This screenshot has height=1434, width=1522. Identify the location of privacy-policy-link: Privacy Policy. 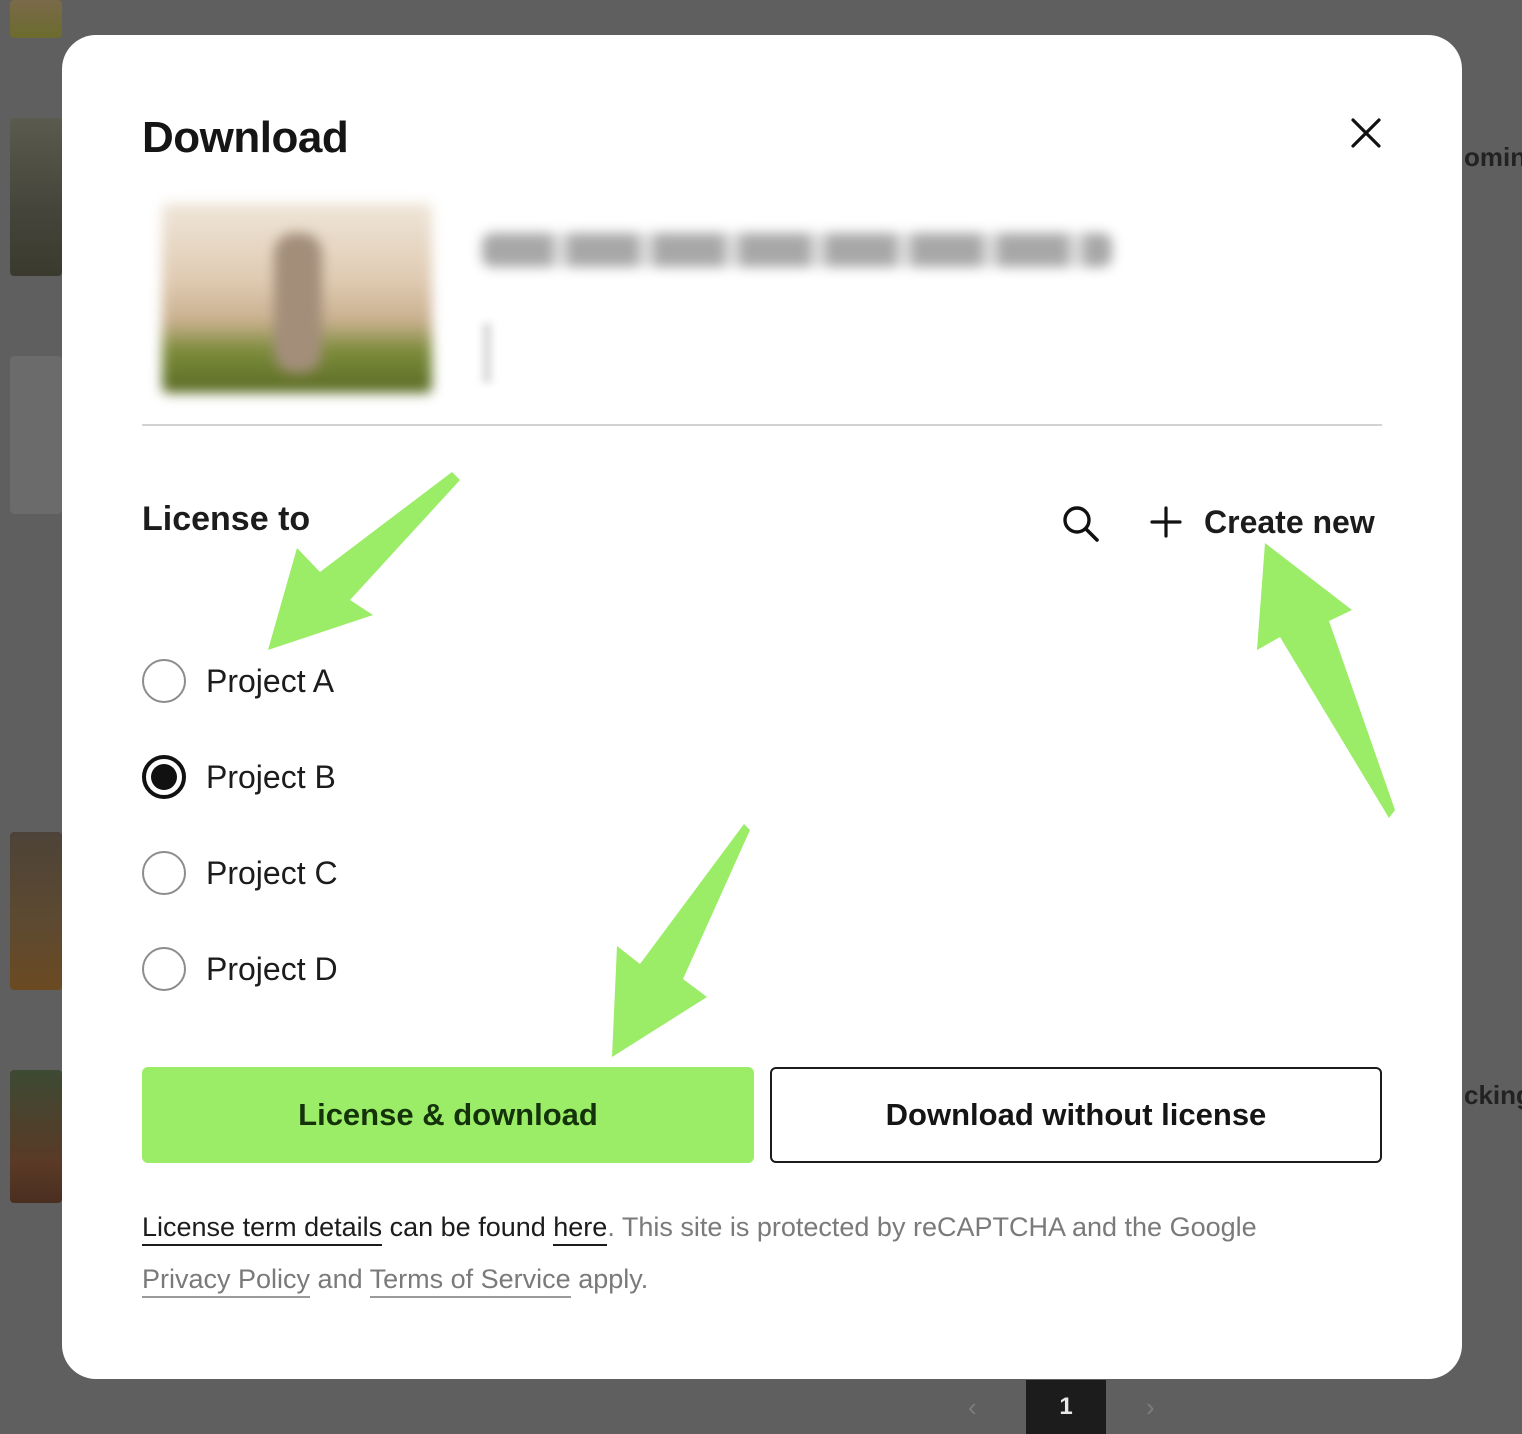
(226, 1281).